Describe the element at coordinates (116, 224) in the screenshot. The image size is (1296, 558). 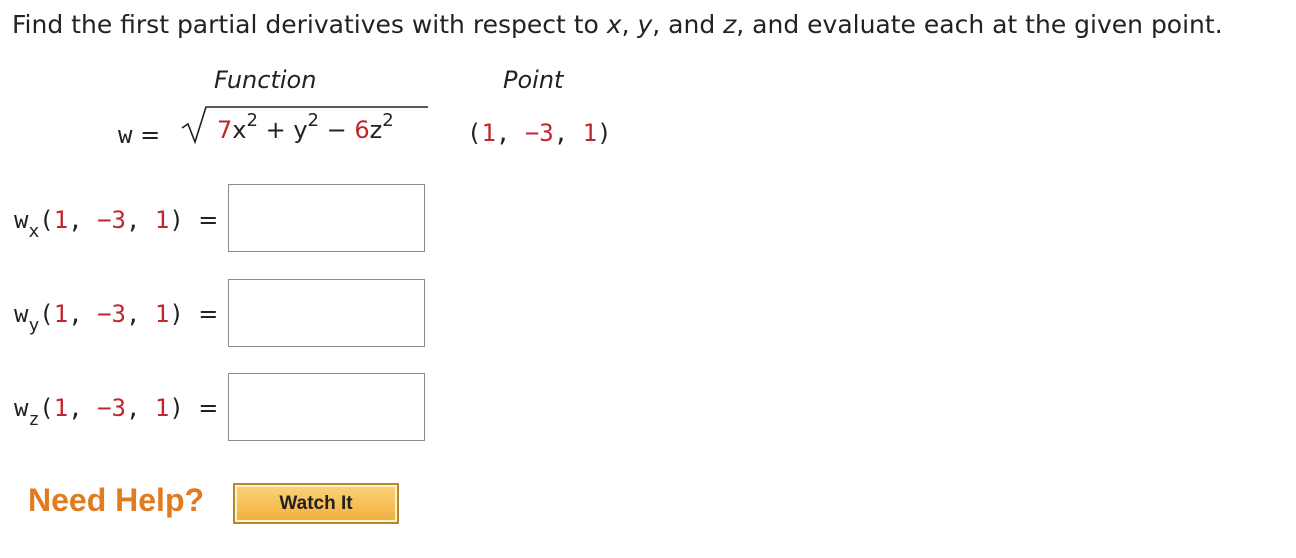
I see `wx-label: wx(1, −3, 1) =` at that location.